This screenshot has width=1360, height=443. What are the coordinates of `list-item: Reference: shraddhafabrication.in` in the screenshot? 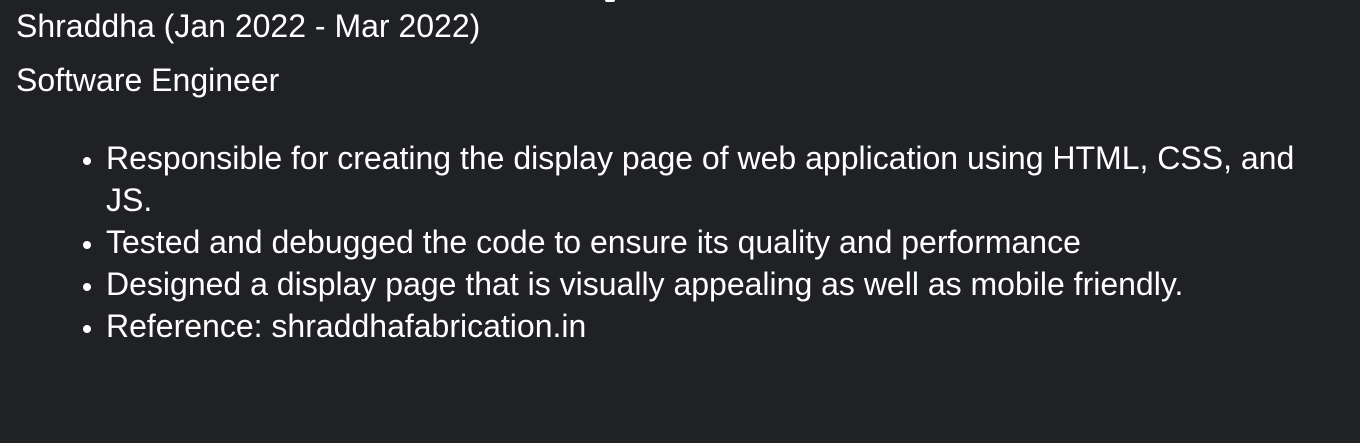 It's located at (723, 326).